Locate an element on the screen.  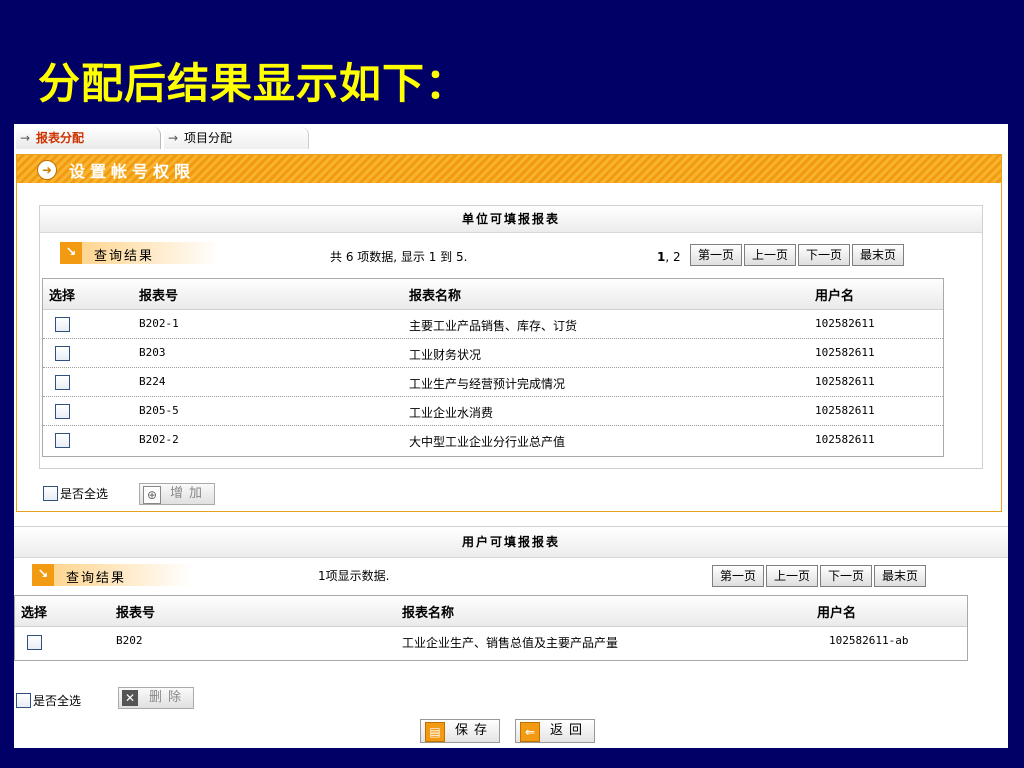
section-title-bar: ➜ 设置帐号权限 is located at coordinates (509, 169).